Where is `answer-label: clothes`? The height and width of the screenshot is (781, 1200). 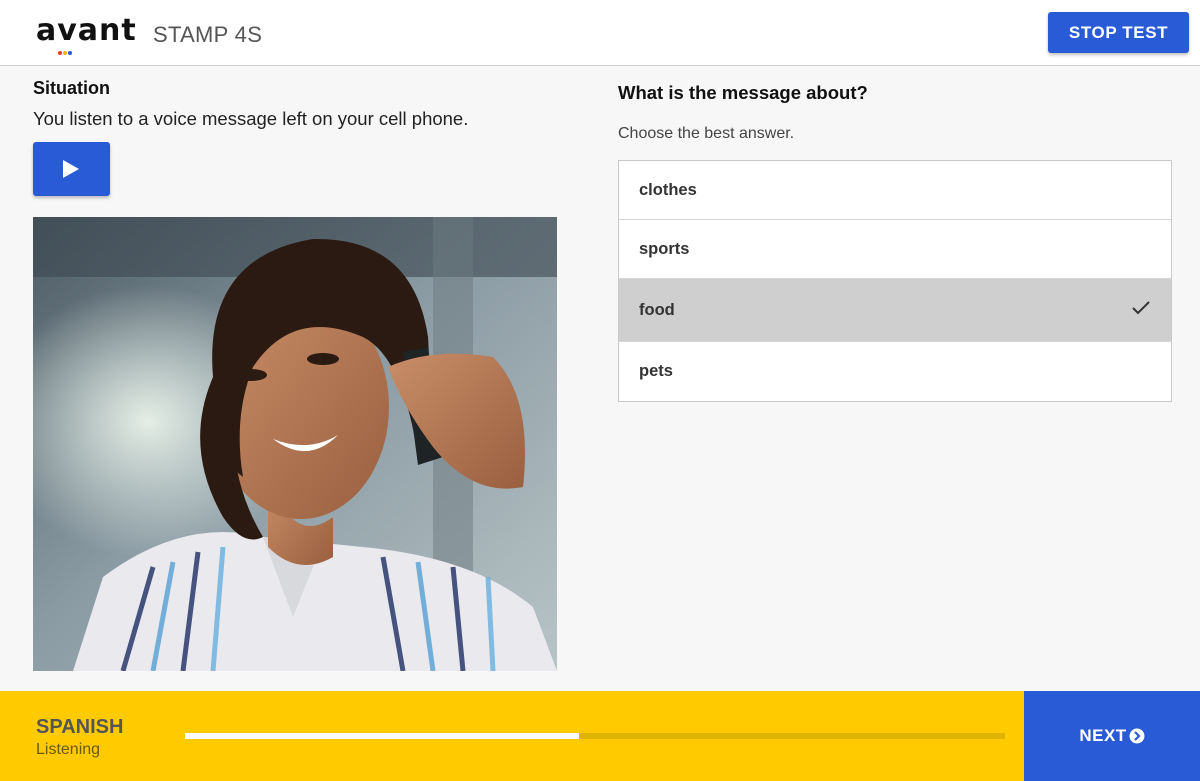
answer-label: clothes is located at coordinates (668, 189).